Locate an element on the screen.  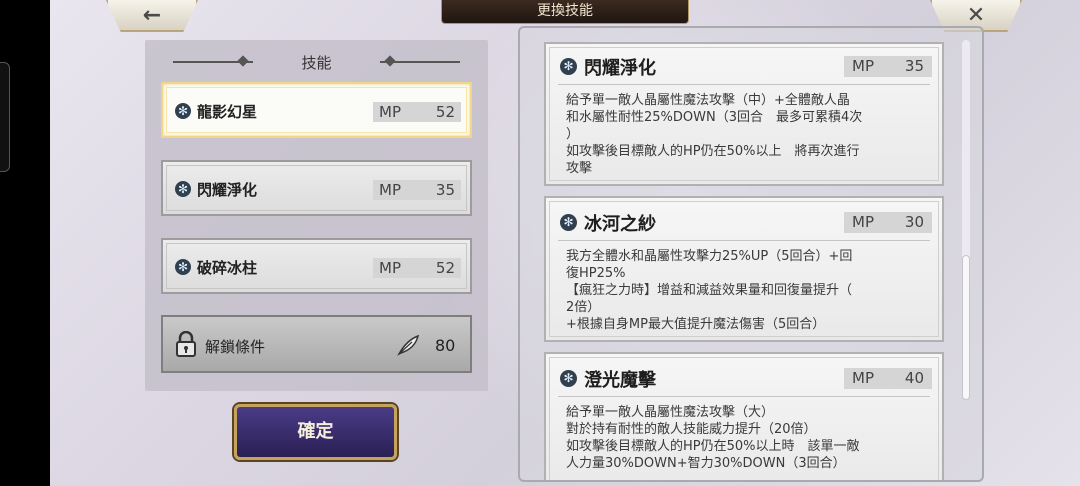
mp-cost: MP 35 is located at coordinates (417, 190).